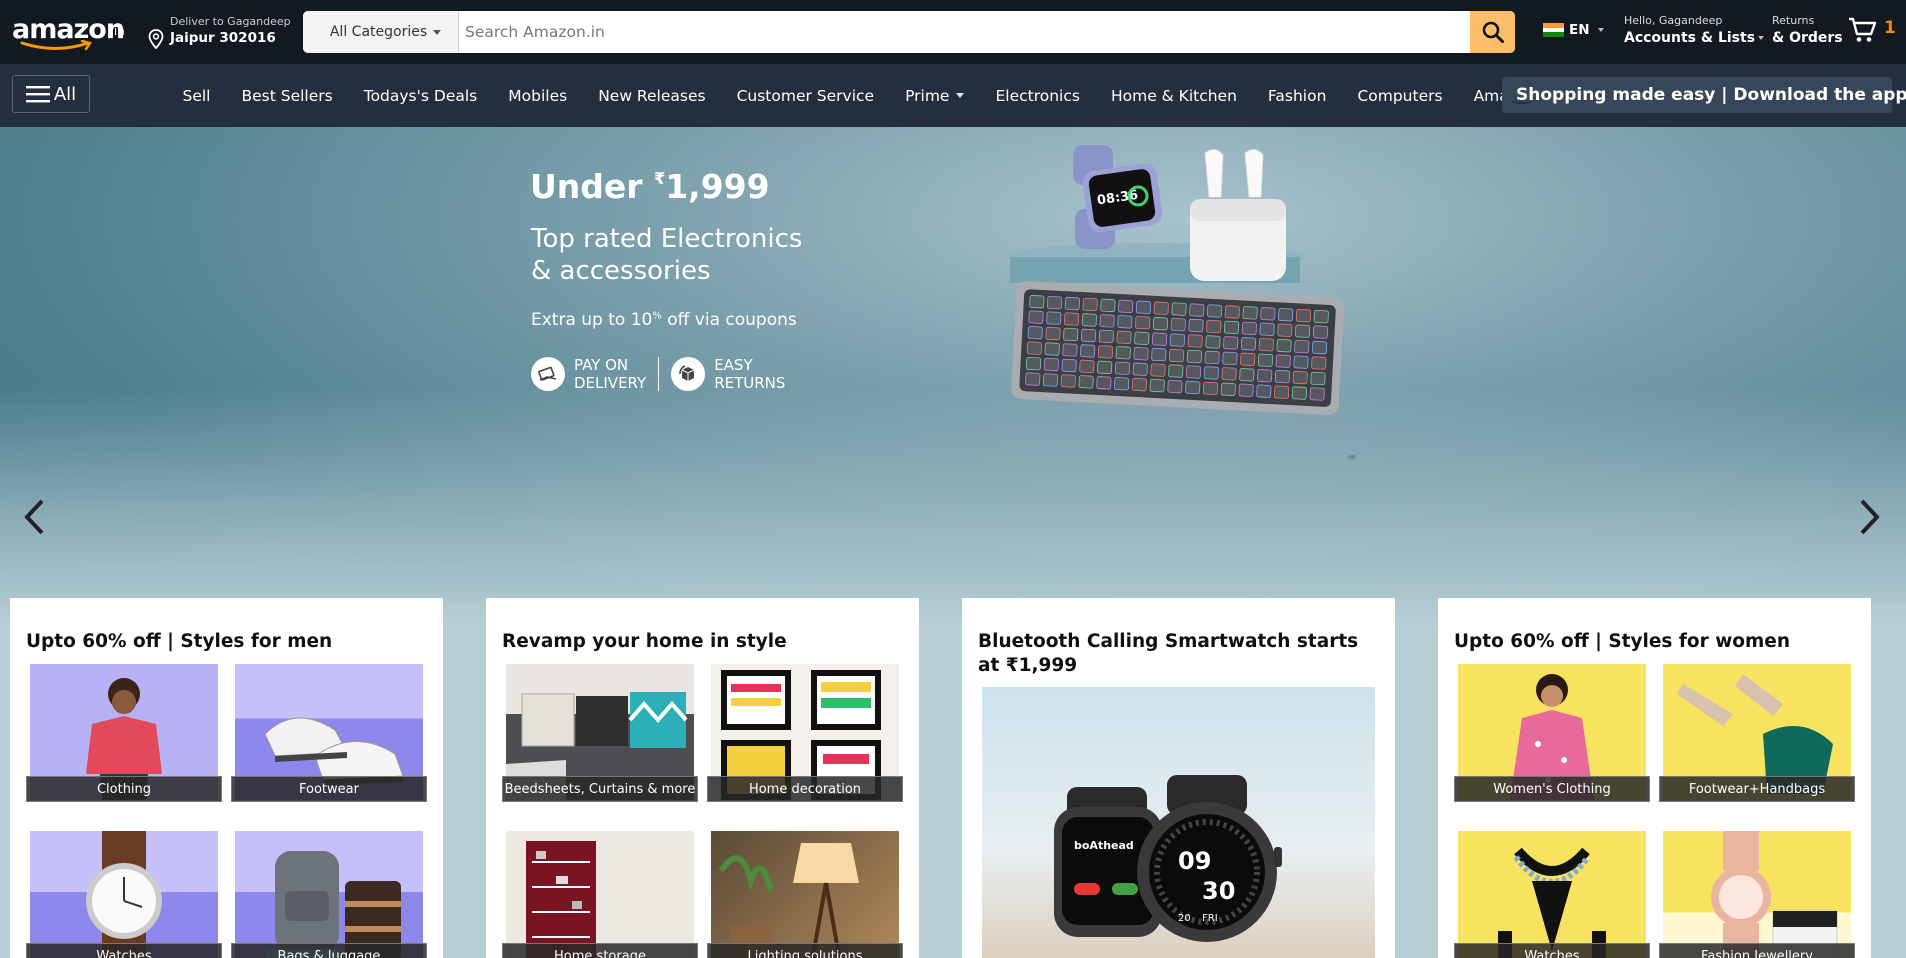  I want to click on search-category-select: All Categories, so click(381, 32).